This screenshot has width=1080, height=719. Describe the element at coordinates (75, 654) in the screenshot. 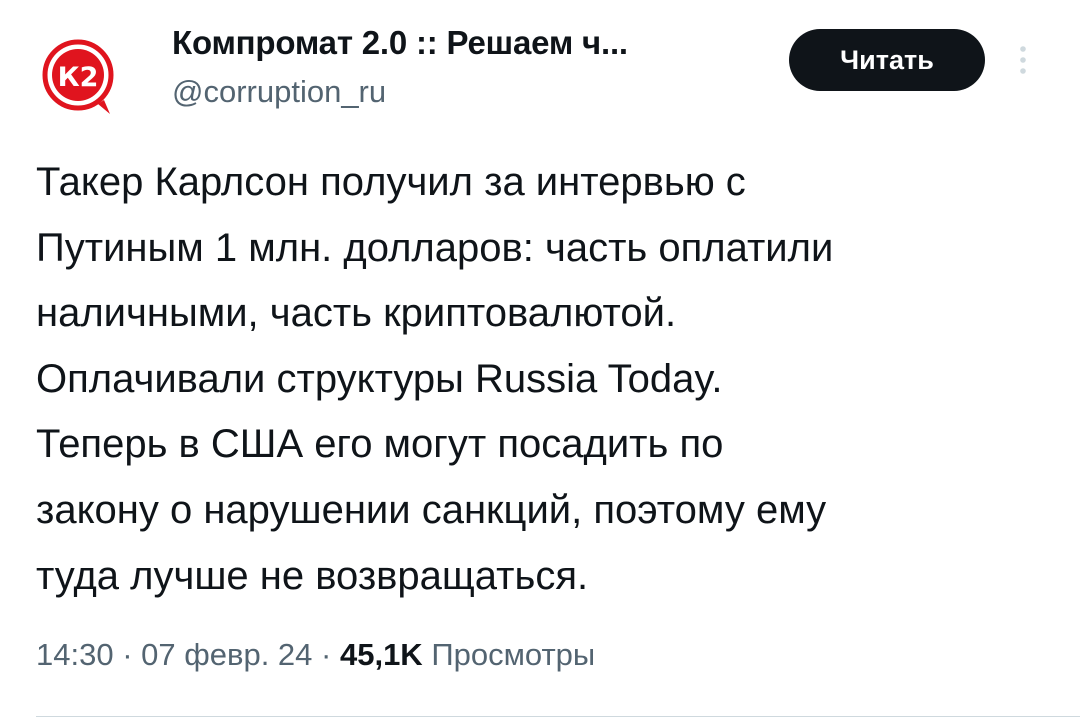

I see `tweet-time: 14:30` at that location.